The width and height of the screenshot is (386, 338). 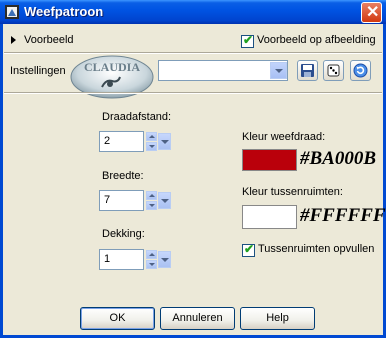 What do you see at coordinates (338, 158) in the screenshot?
I see `thread-color-hex: #BA000B` at bounding box center [338, 158].